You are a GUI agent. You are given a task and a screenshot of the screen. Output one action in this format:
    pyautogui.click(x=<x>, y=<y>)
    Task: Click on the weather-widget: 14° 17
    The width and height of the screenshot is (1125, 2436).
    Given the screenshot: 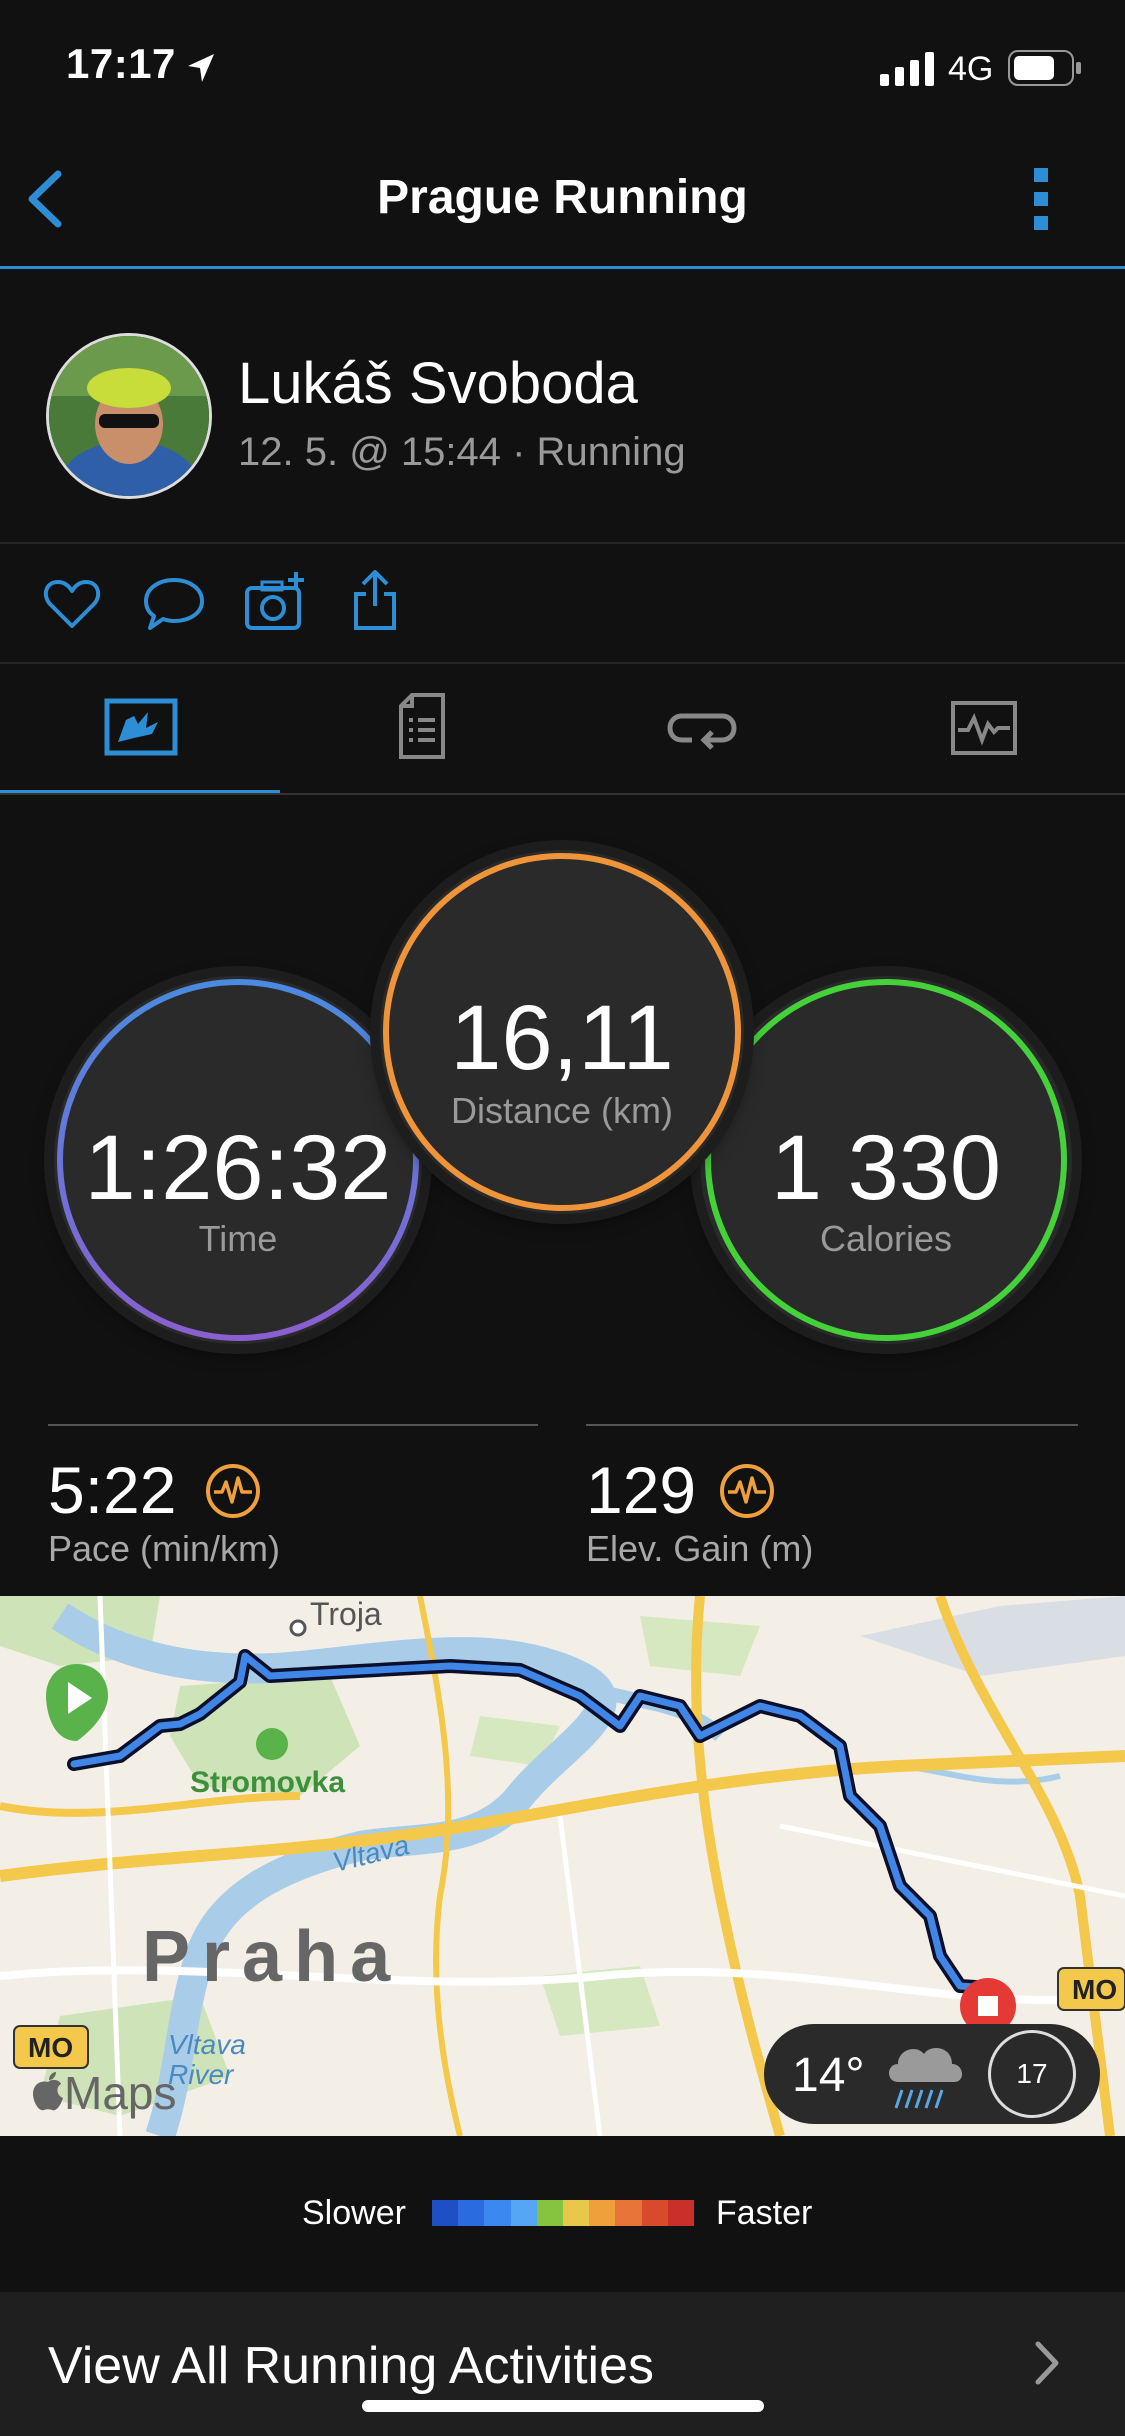 What is the action you would take?
    pyautogui.click(x=932, y=2074)
    